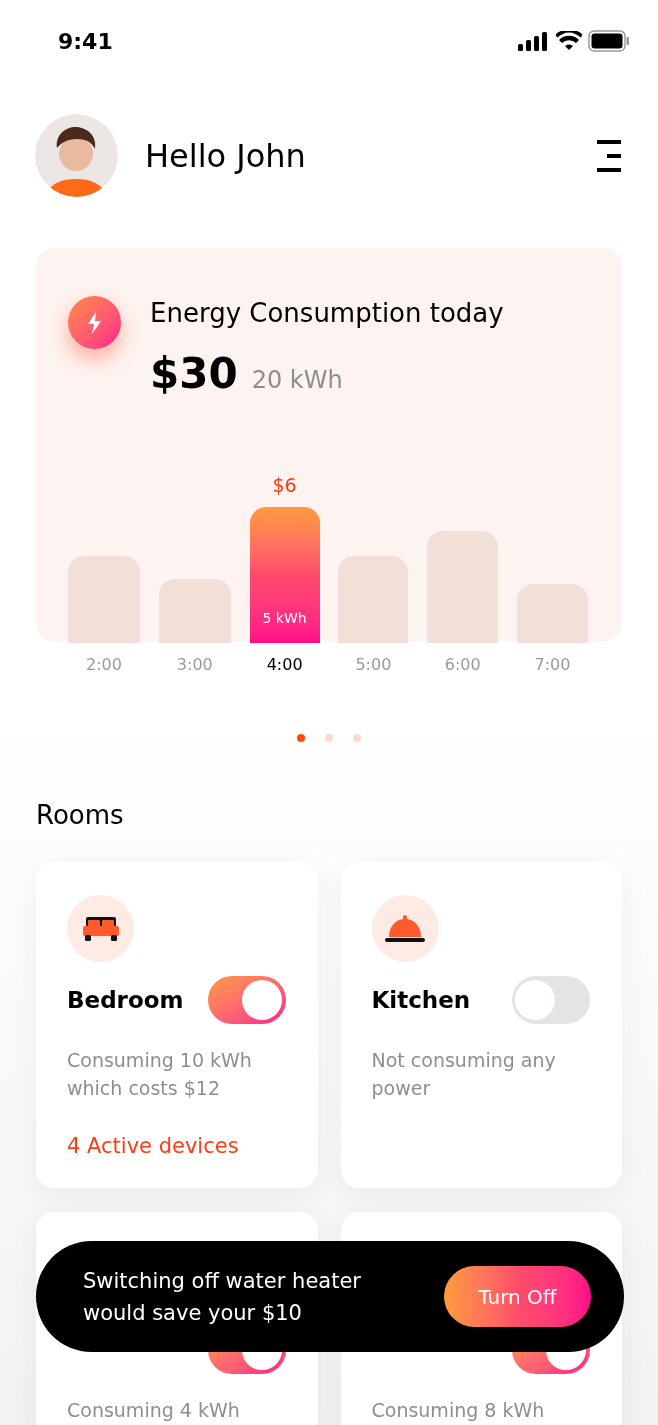 The width and height of the screenshot is (658, 1425). Describe the element at coordinates (458, 1410) in the screenshot. I see `room-description: Consuming 8 kWh` at that location.